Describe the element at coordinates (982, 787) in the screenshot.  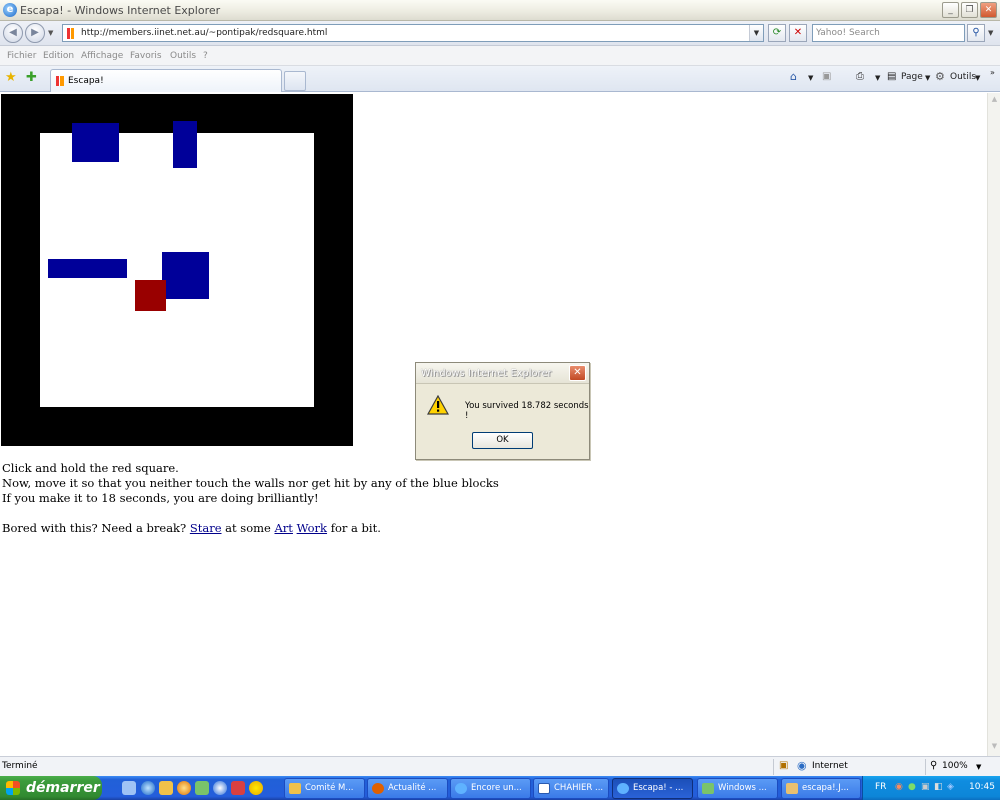
I see `clock: 10:45` at that location.